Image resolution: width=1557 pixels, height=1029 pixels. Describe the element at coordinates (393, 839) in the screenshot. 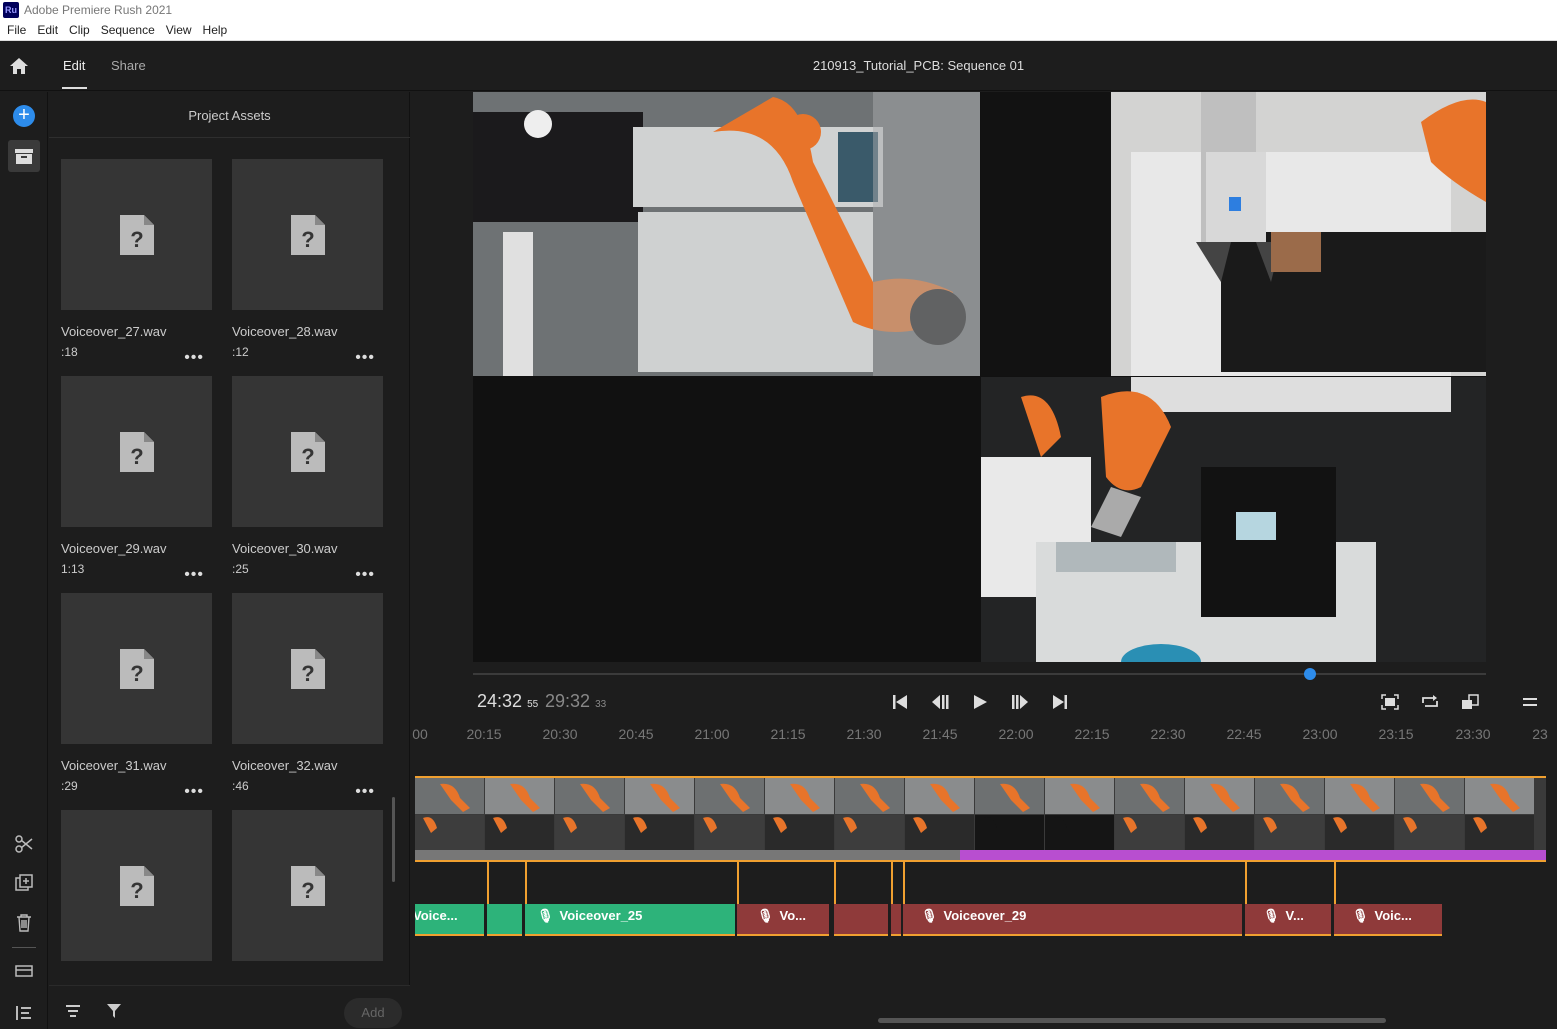

I see `assets-scrollbar` at that location.